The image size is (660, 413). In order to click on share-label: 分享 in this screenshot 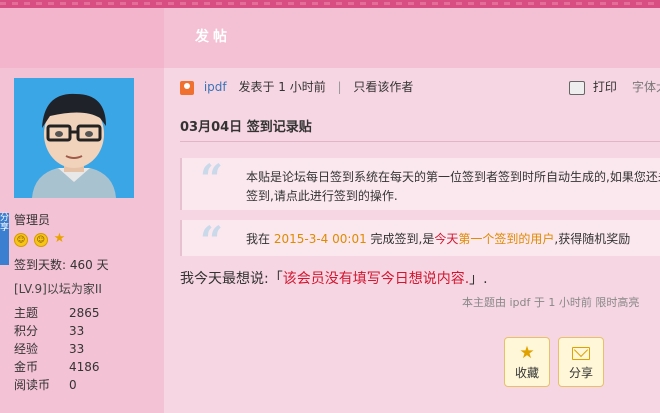, I will do `click(580, 373)`.